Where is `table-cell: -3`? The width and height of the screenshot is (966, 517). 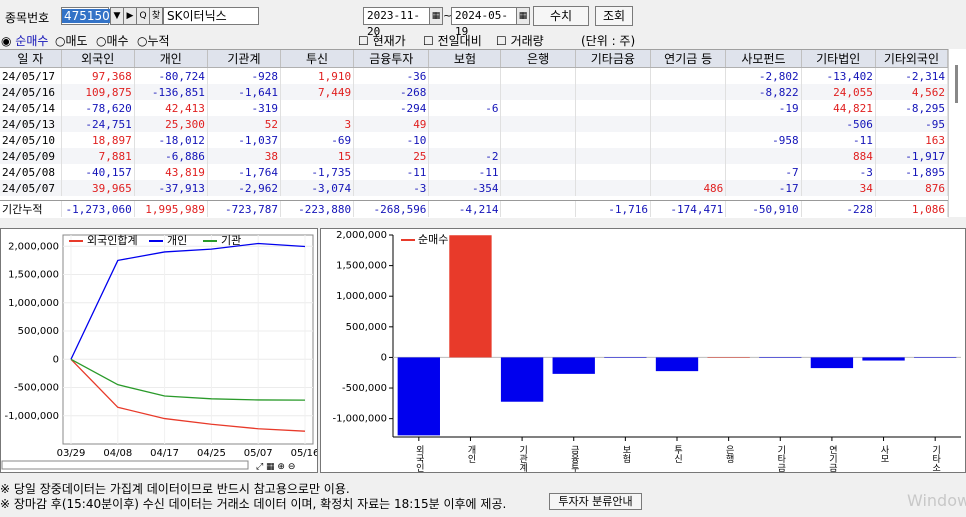 table-cell: -3 is located at coordinates (391, 188).